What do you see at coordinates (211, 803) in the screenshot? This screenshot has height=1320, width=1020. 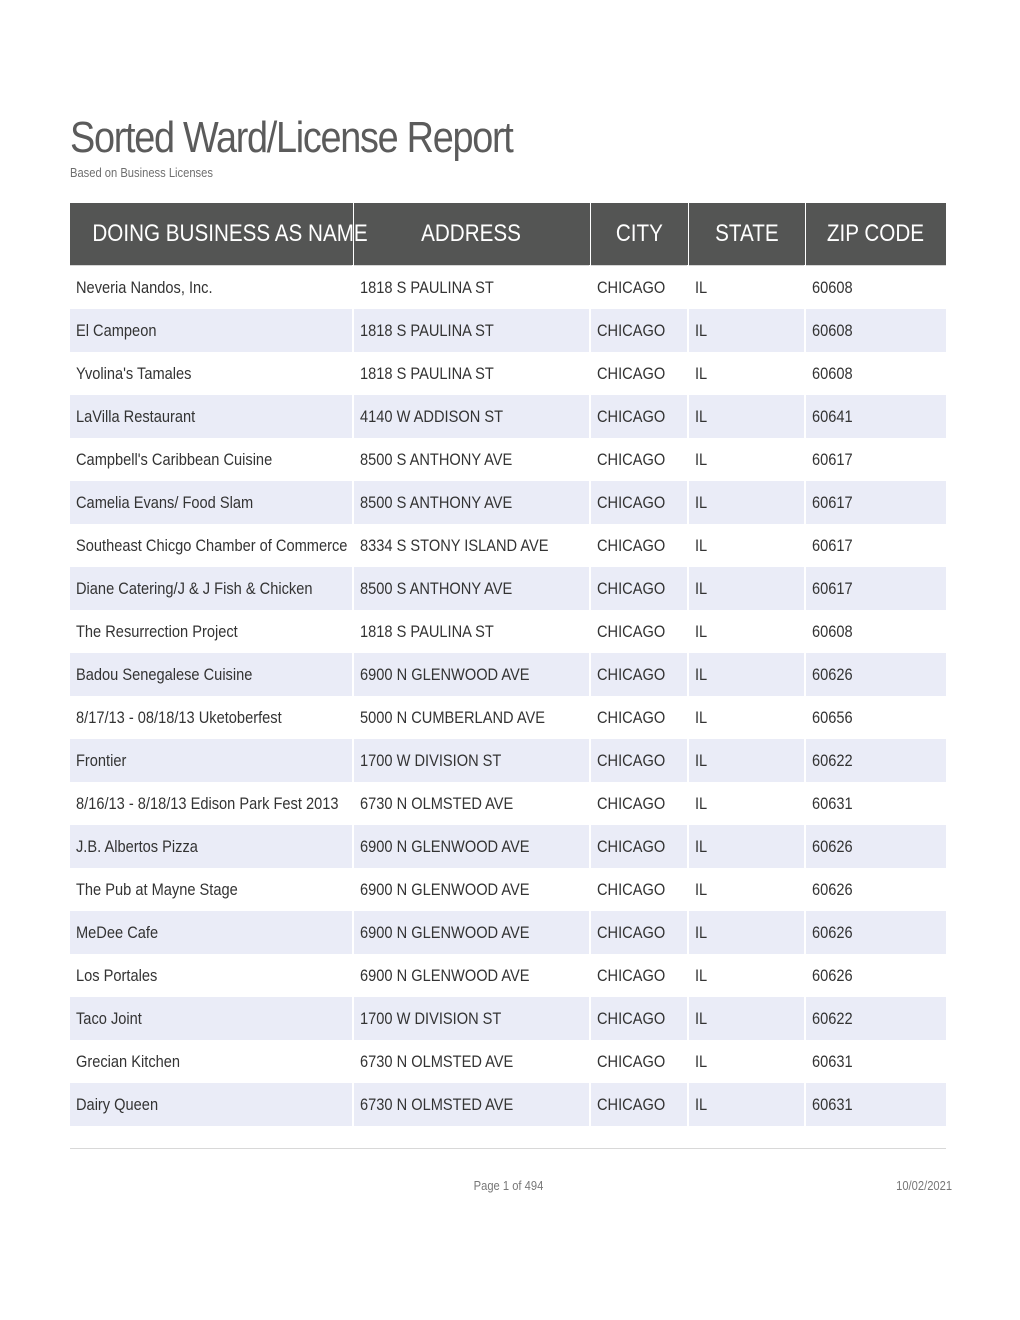 I see `cell-business-name: 8/16/13 - 8/18/13 Edison Park Fest 2013` at bounding box center [211, 803].